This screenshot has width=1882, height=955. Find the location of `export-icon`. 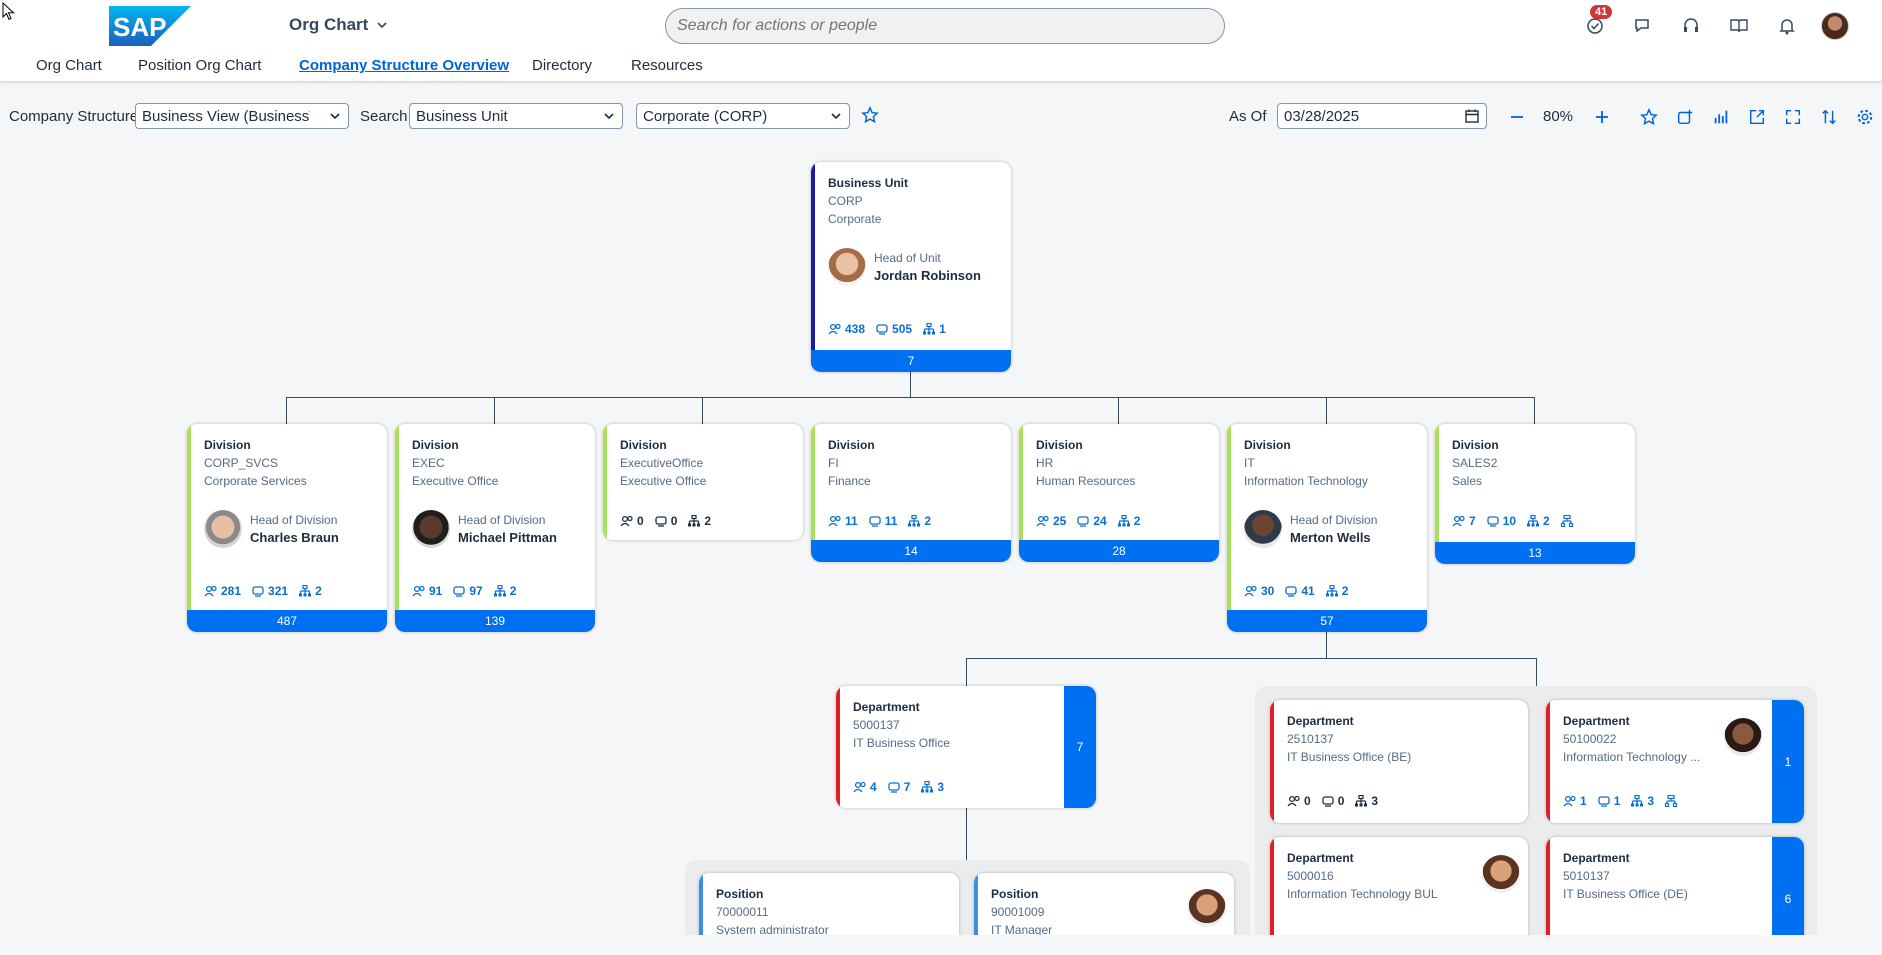

export-icon is located at coordinates (1757, 117).